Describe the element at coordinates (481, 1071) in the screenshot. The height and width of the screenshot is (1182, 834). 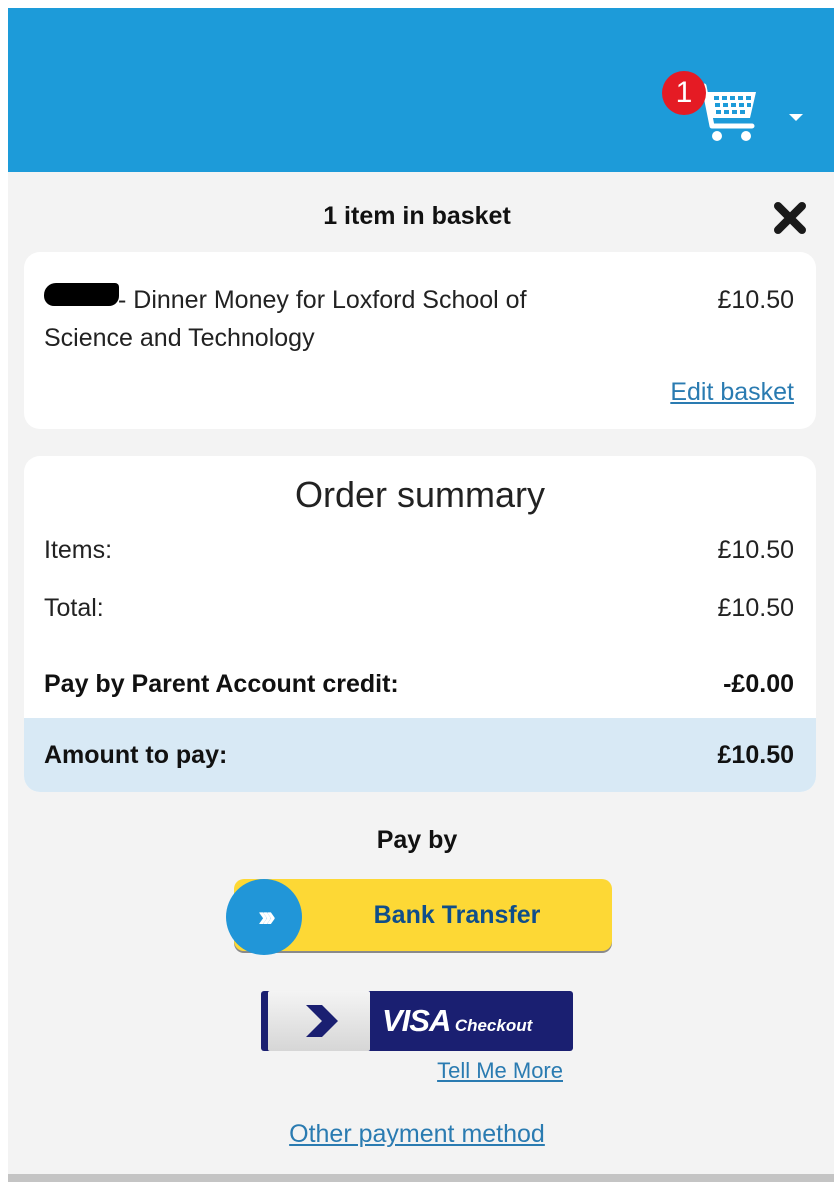
I see `tell-me-more-link: Tell Me More` at that location.